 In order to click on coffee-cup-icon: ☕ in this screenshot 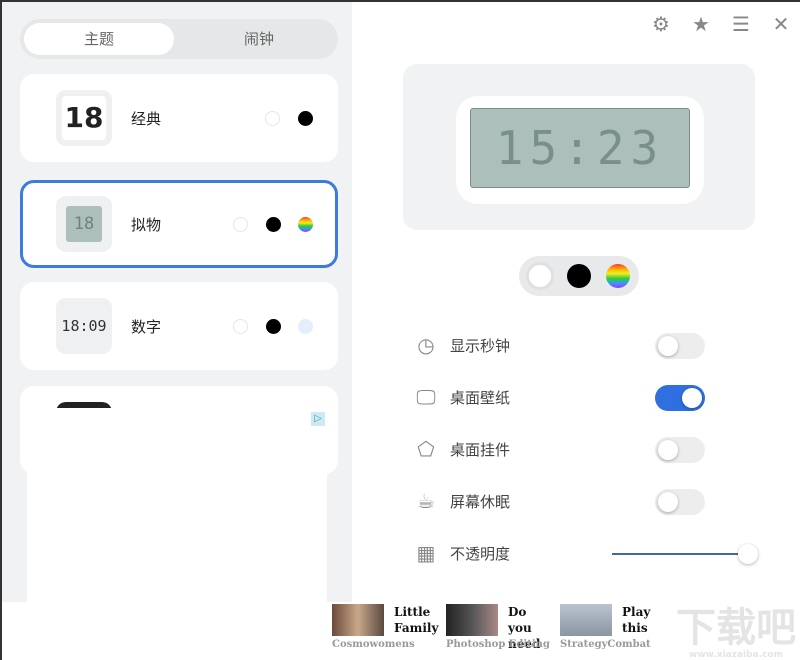, I will do `click(426, 501)`.